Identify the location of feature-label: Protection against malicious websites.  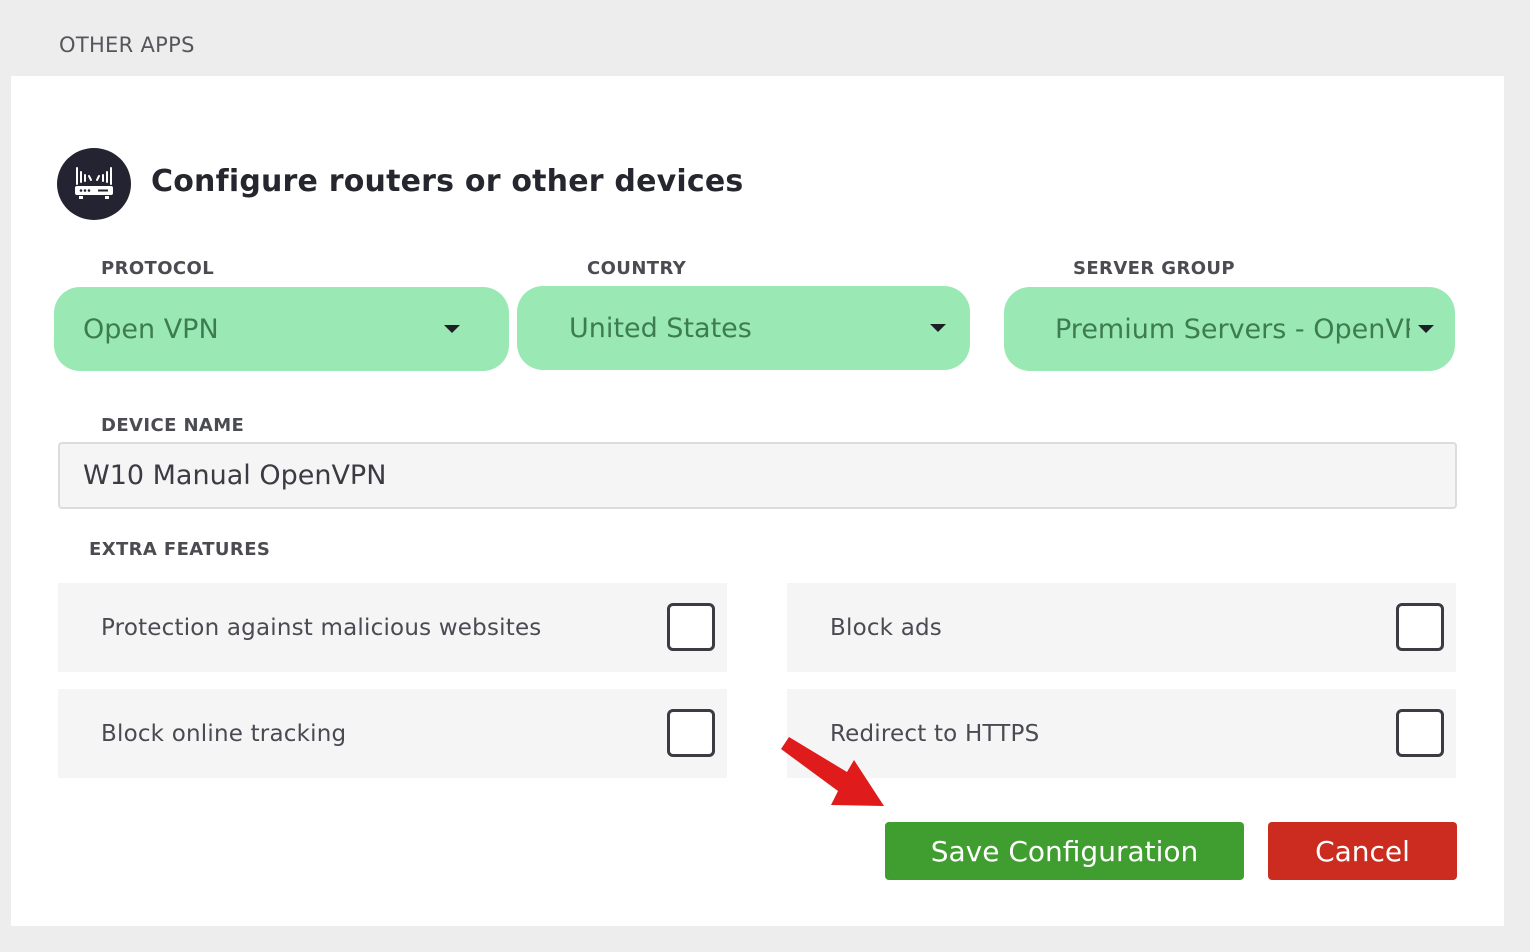
(321, 627).